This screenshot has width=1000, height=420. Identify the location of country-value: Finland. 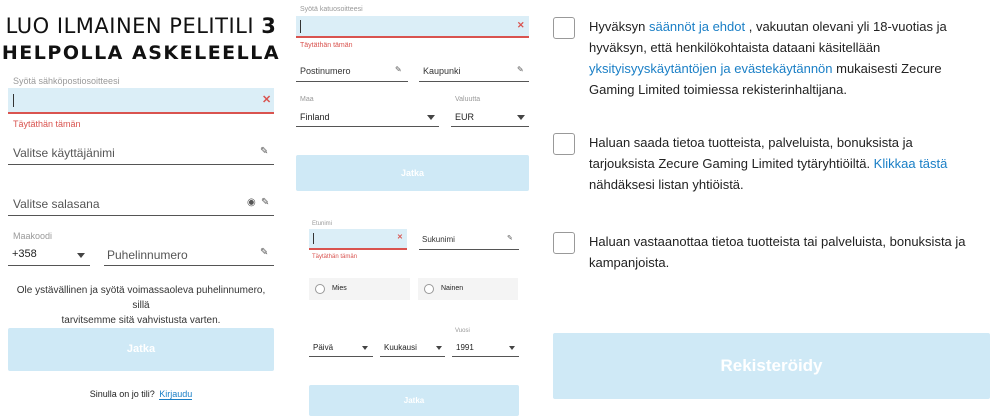
(315, 117).